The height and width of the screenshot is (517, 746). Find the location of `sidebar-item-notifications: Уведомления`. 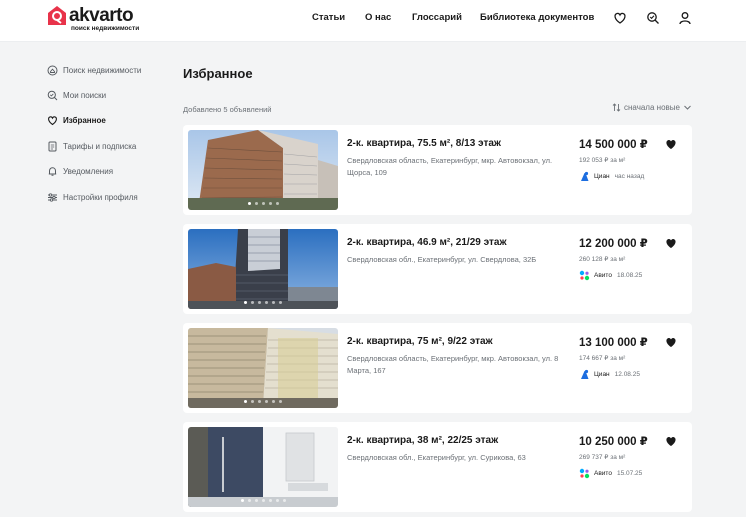

sidebar-item-notifications: Уведомления is located at coordinates (80, 171).